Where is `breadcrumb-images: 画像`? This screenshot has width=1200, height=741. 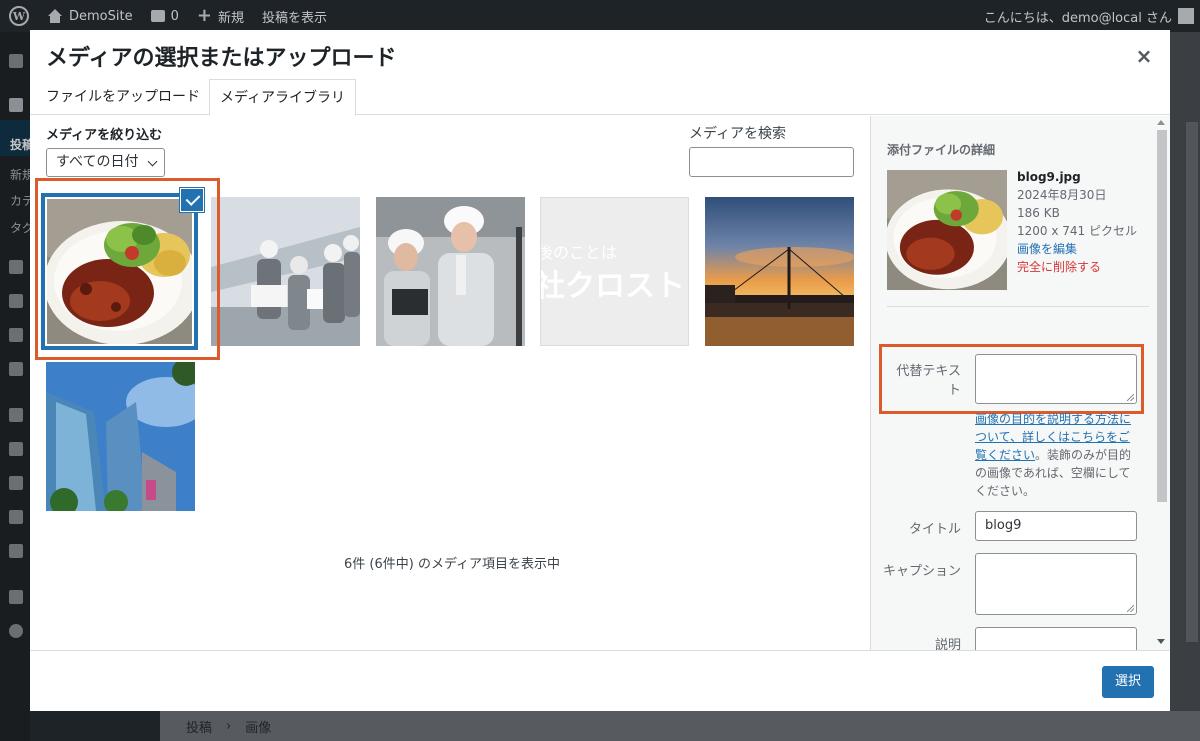
breadcrumb-images: 画像 is located at coordinates (258, 728).